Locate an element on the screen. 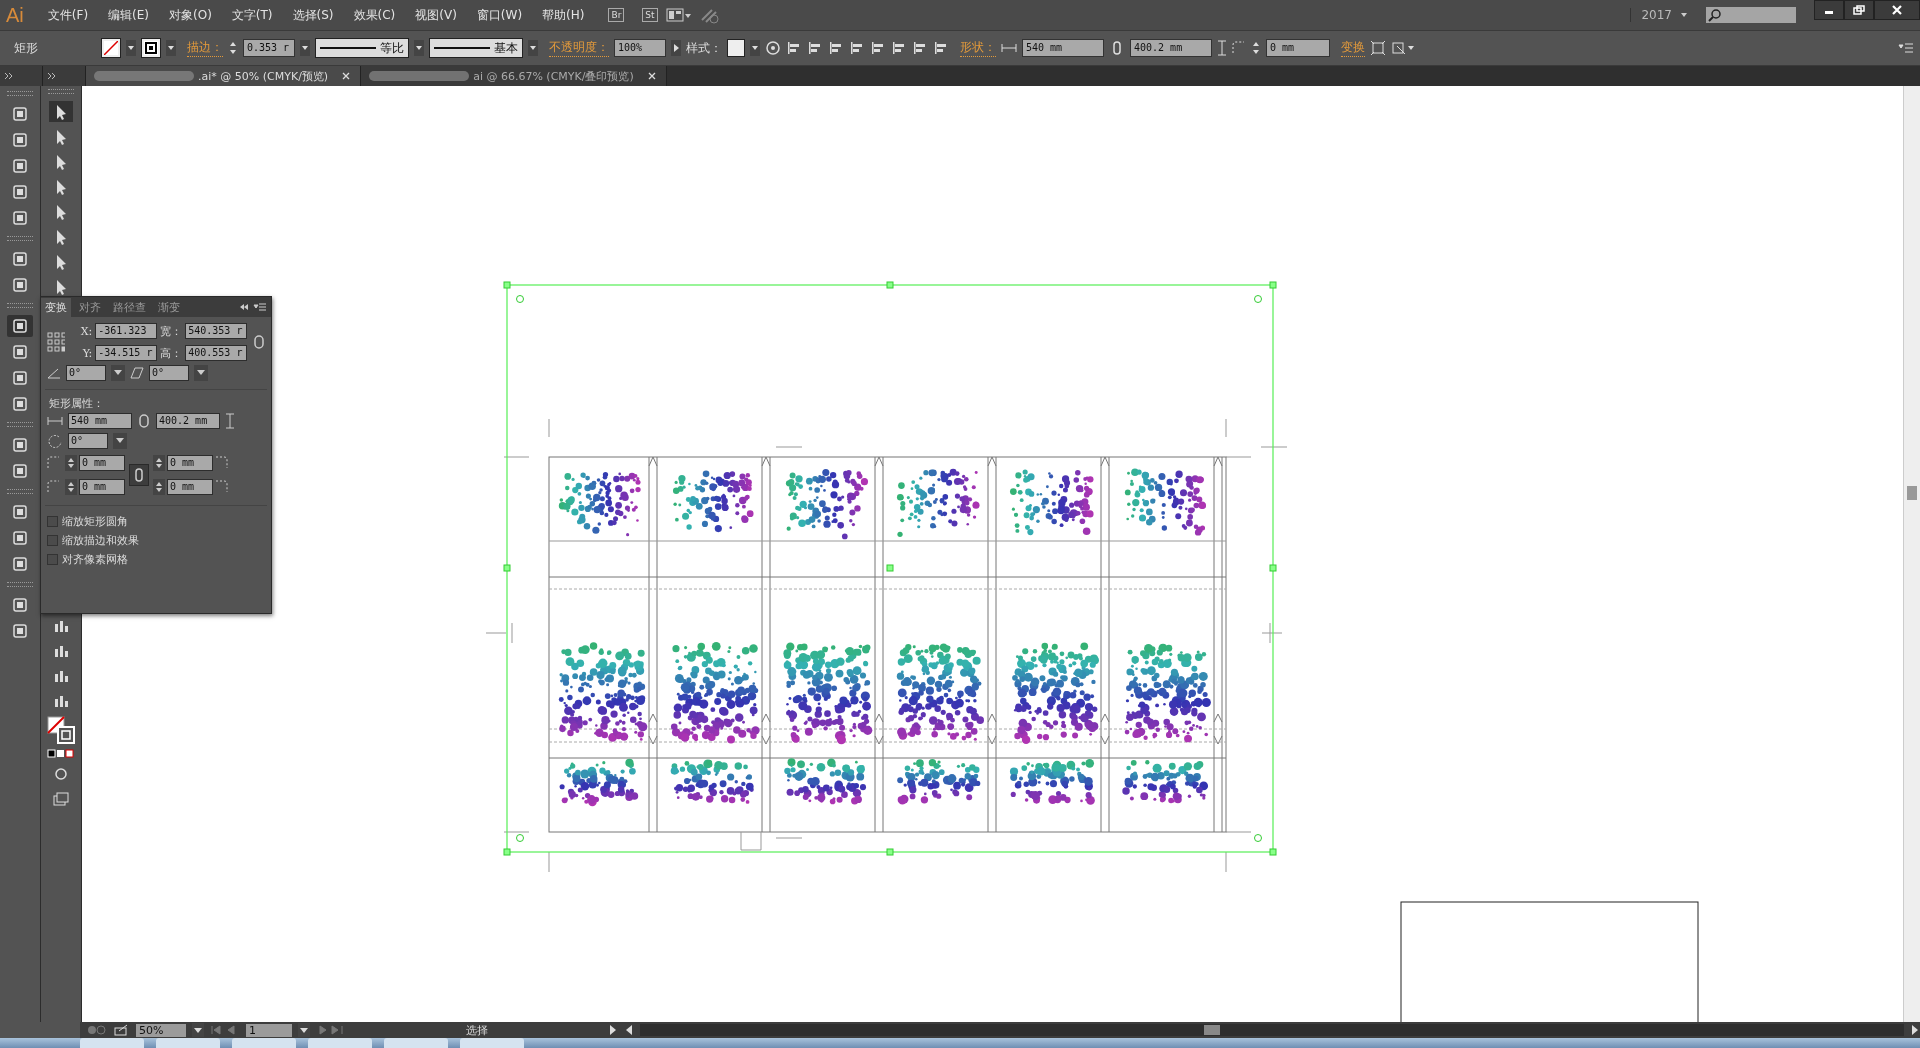 The image size is (1920, 1048). current-tool-label: 选择 is located at coordinates (477, 1030).